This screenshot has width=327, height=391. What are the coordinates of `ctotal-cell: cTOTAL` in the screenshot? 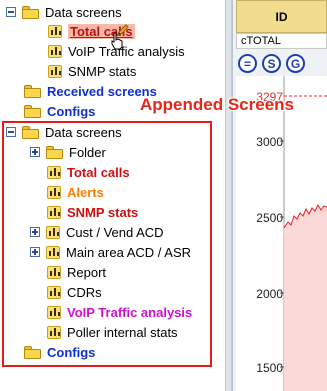 It's located at (281, 41).